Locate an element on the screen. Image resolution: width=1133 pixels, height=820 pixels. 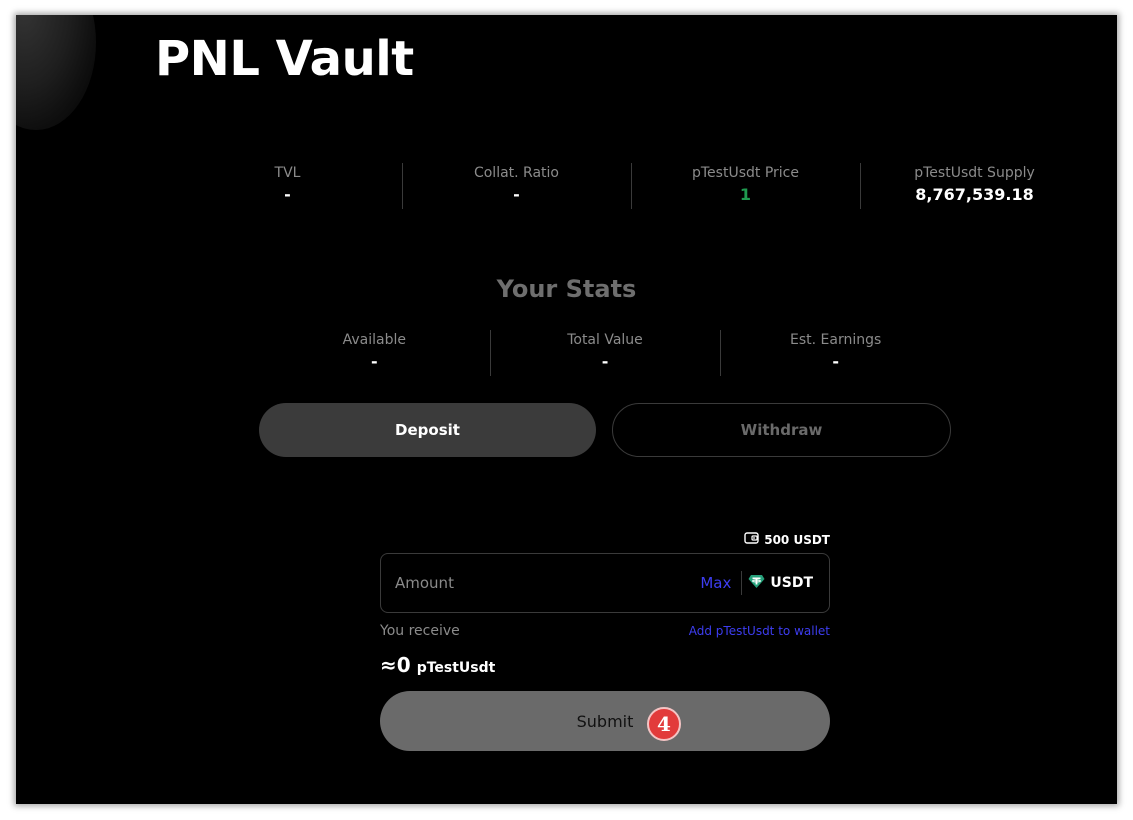
amount-input is located at coordinates (541, 583).